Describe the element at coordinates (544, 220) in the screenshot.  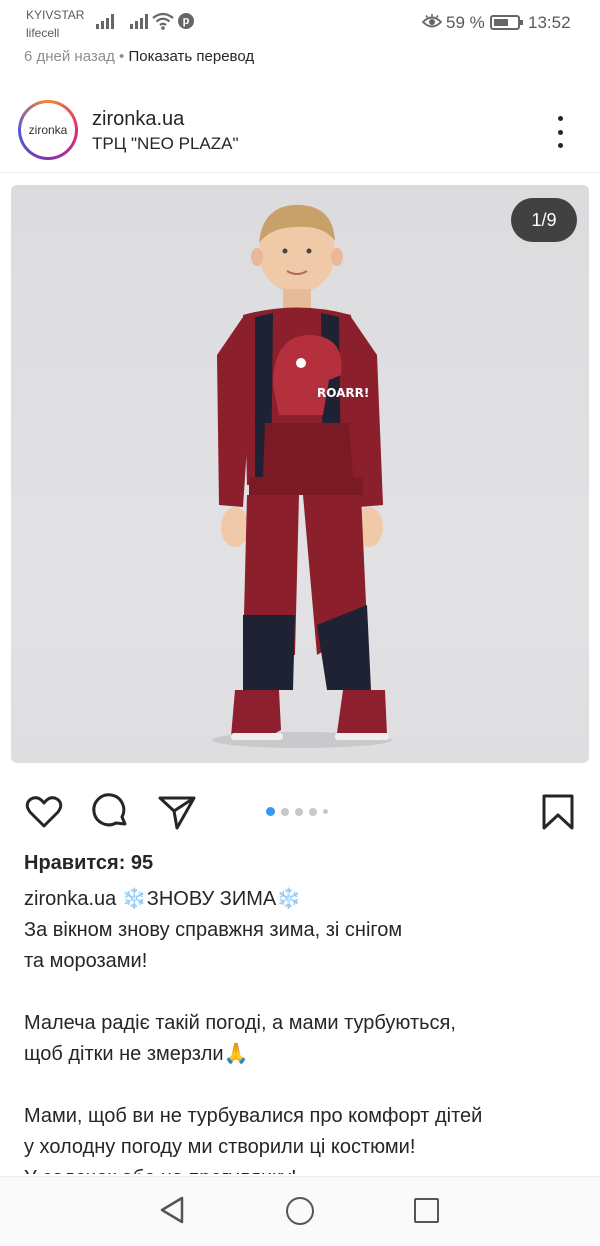
I see `image-counter-badge: 1/9` at that location.